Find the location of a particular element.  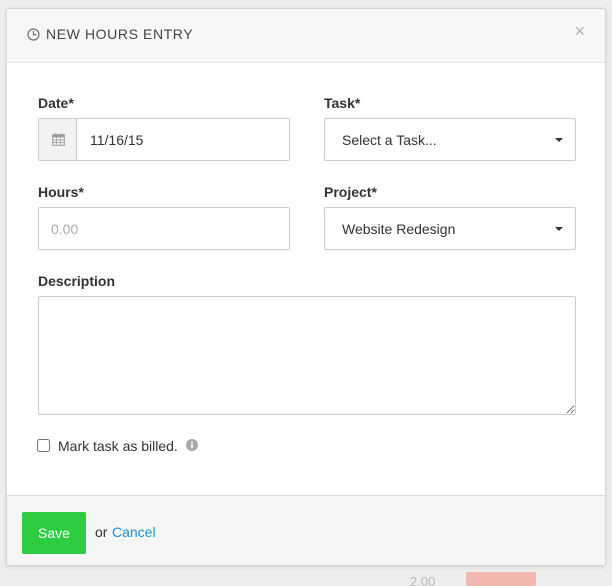

calendar-icon is located at coordinates (58, 139).